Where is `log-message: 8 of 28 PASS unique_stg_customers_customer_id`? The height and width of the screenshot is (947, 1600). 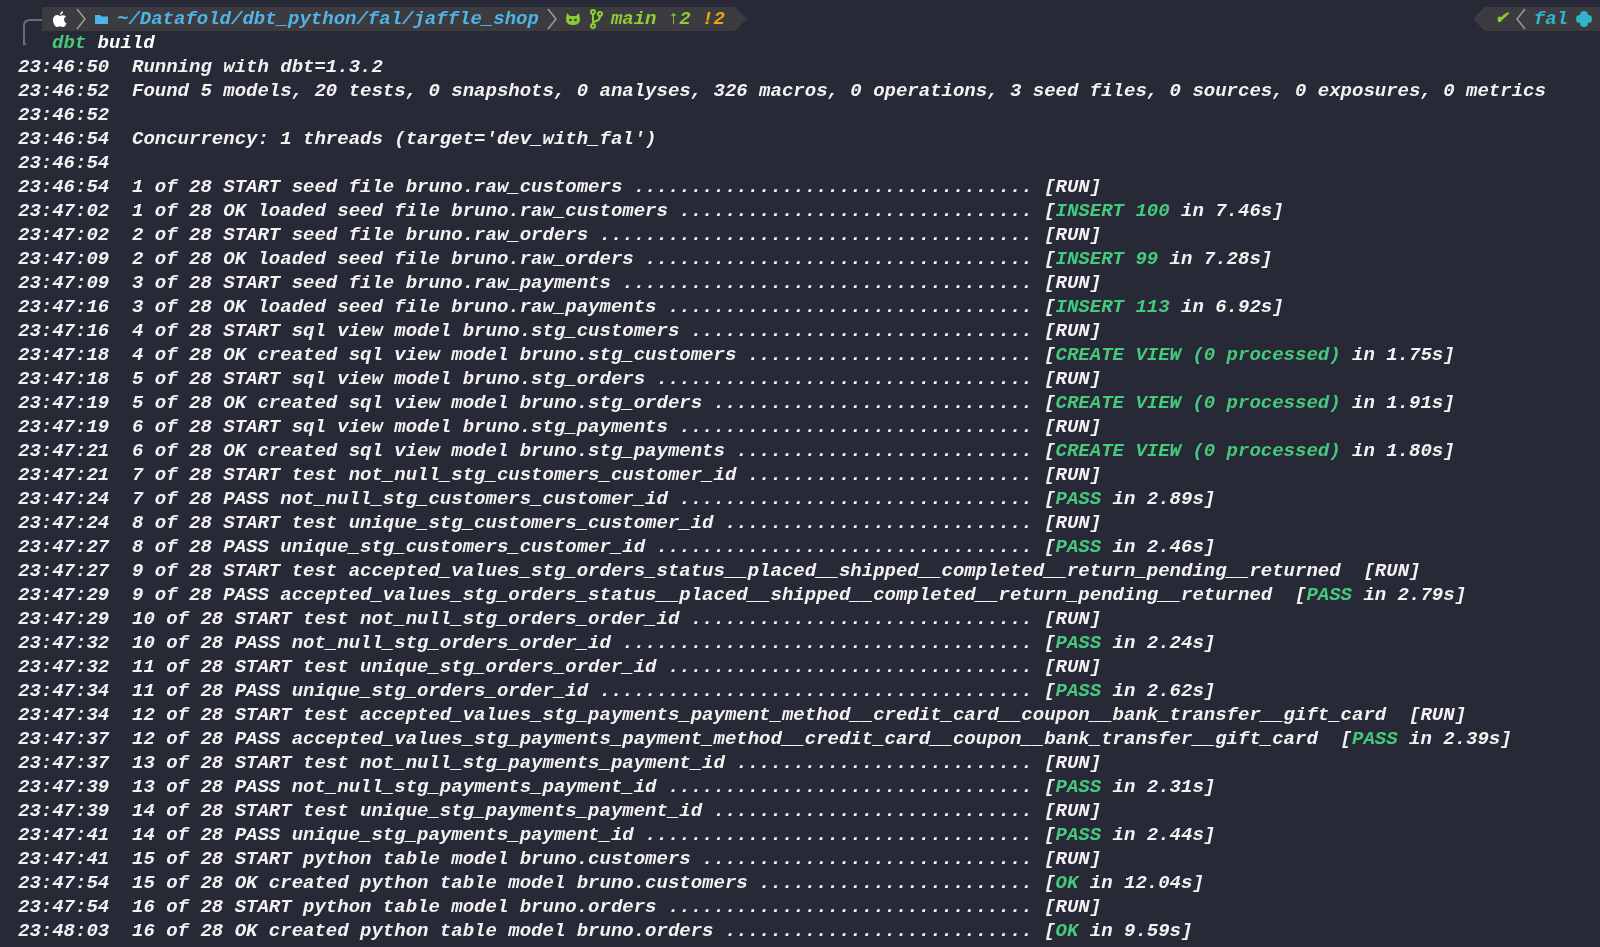 log-message: 8 of 28 PASS unique_stg_customers_customer_id is located at coordinates (389, 547).